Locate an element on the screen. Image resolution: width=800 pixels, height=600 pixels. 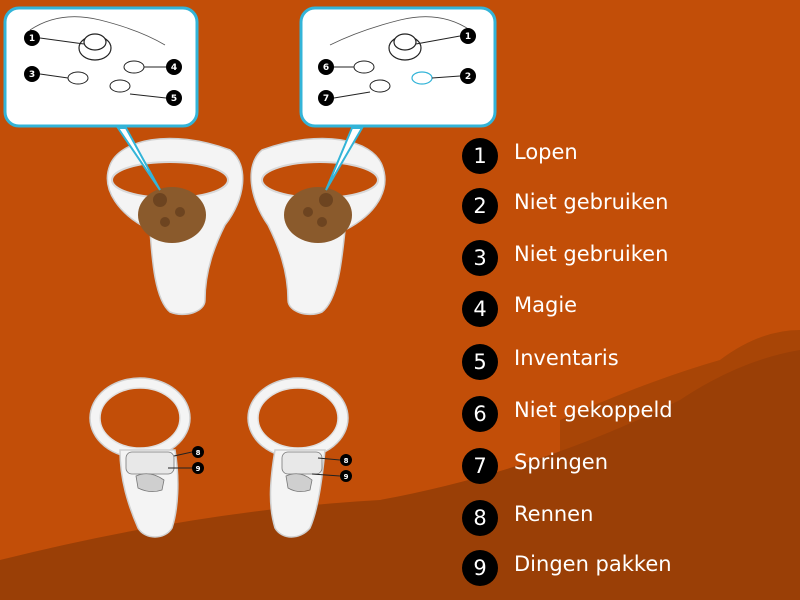
back-right-badge-8: 8 is located at coordinates (346, 460).